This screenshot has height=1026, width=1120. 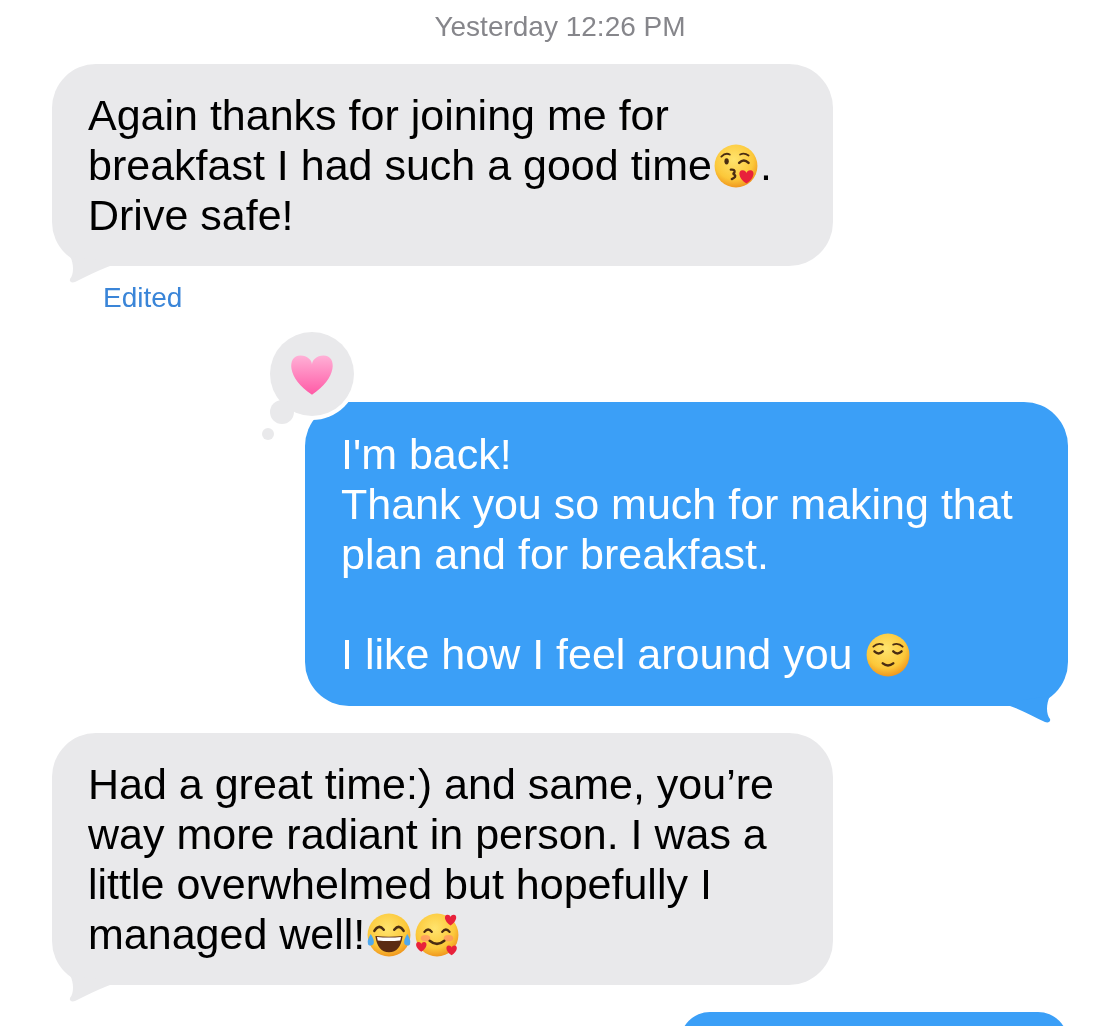 What do you see at coordinates (437, 935) in the screenshot?
I see `smiling-face-hearts-icon` at bounding box center [437, 935].